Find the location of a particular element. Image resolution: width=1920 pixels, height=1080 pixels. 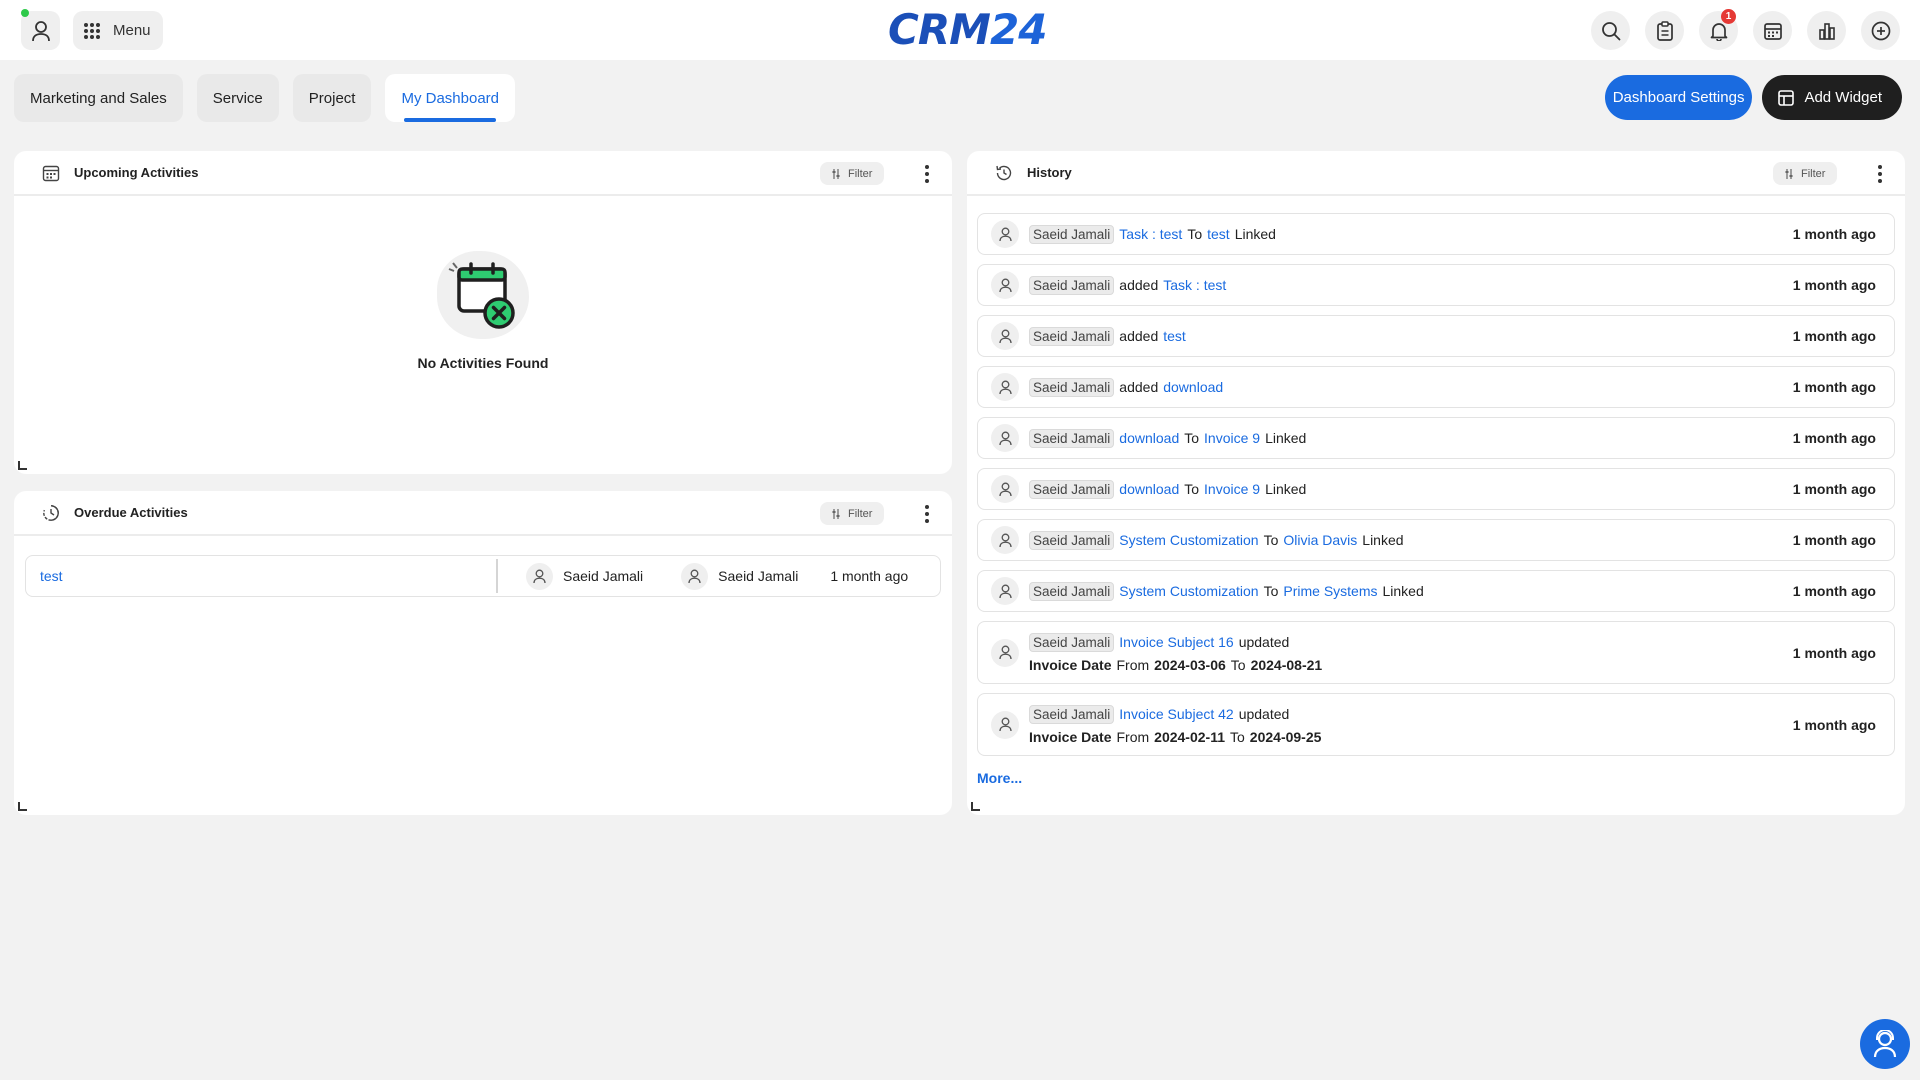

history-text: From is located at coordinates (1133, 664).